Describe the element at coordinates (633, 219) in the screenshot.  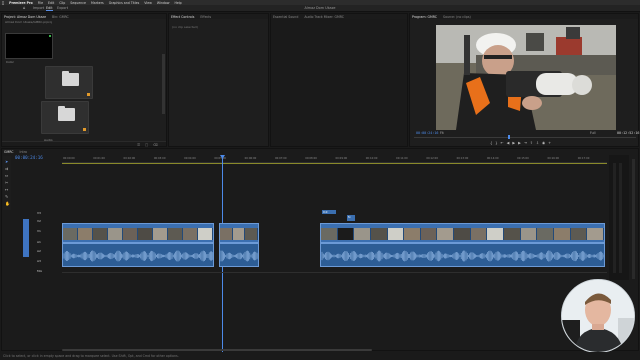
I see `vertical-scrollbar` at that location.